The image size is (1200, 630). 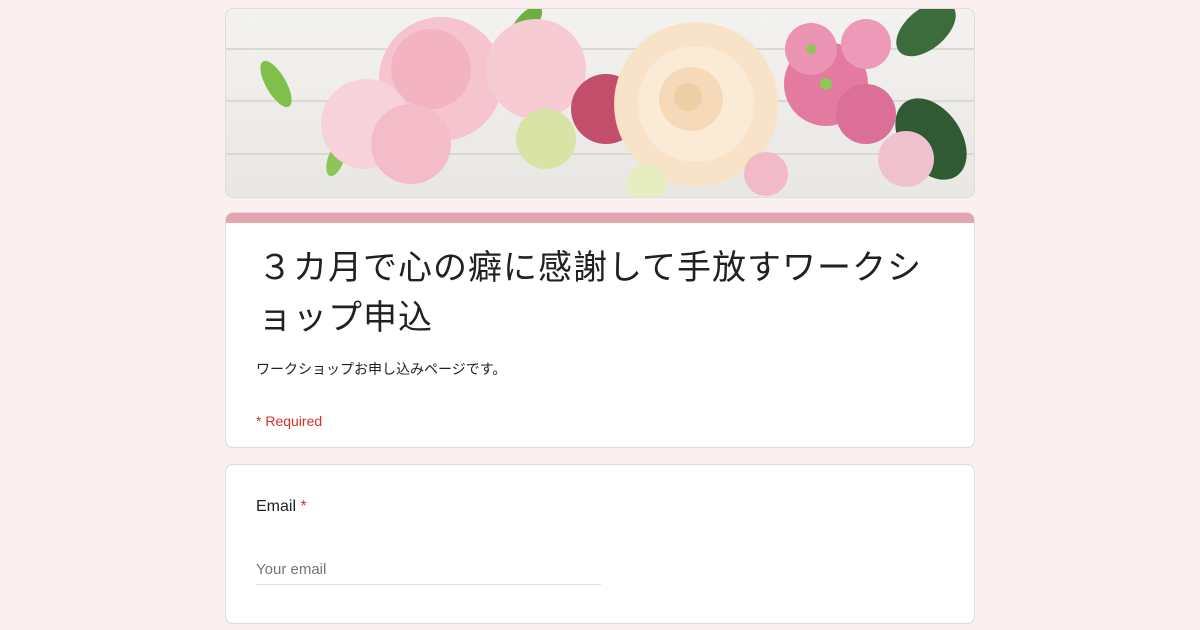 What do you see at coordinates (590, 293) in the screenshot?
I see `form-title: ３カ月で心の癖に感謝して手放すワークショップ申込` at bounding box center [590, 293].